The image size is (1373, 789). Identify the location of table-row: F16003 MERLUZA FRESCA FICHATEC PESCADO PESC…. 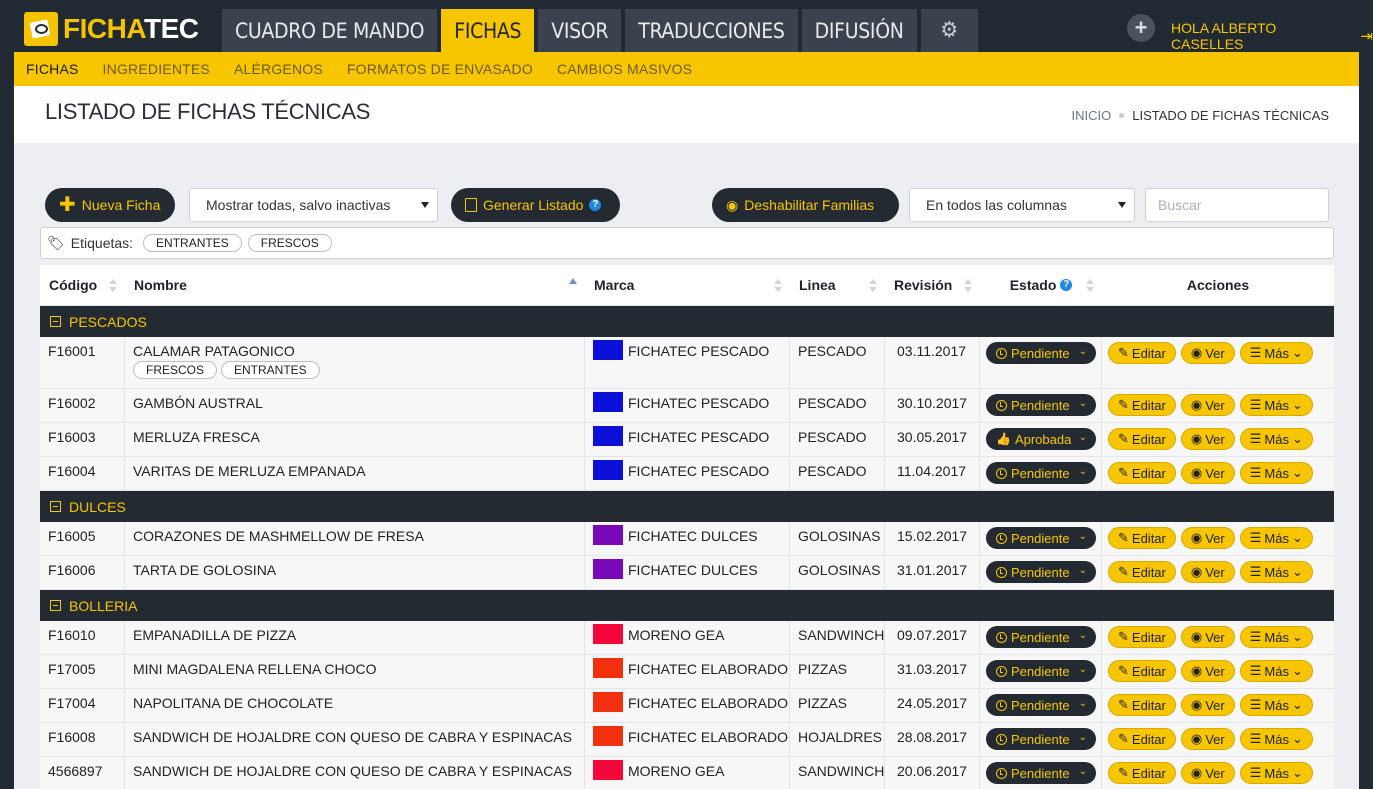
(687, 440).